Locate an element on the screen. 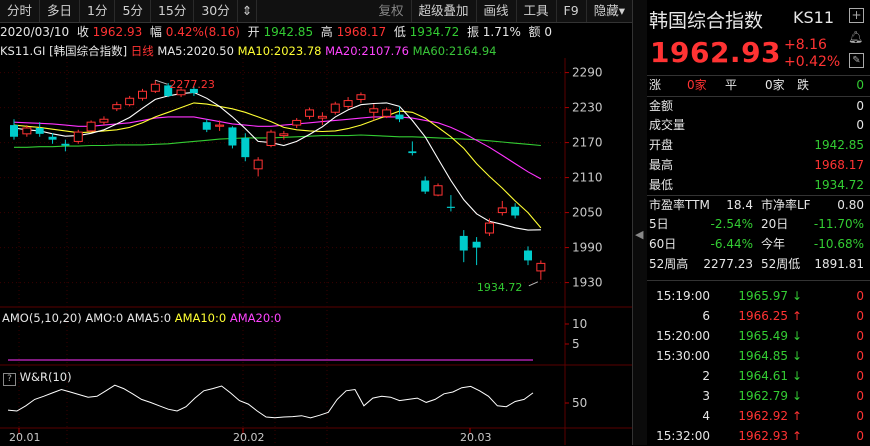  tick-row: 15:32:00 1962.93 ↑ 0 is located at coordinates (758, 436).